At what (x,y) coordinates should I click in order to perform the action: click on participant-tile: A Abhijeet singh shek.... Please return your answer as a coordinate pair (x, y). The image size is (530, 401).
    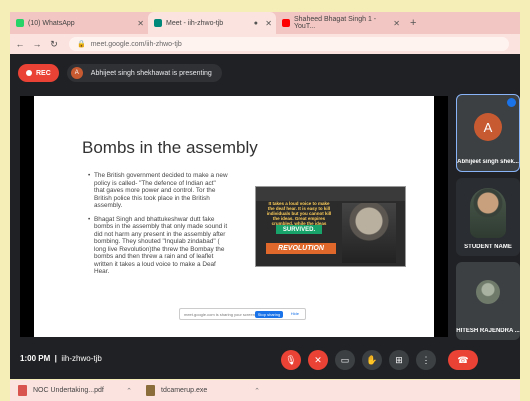
    Looking at the image, I should click on (488, 133).